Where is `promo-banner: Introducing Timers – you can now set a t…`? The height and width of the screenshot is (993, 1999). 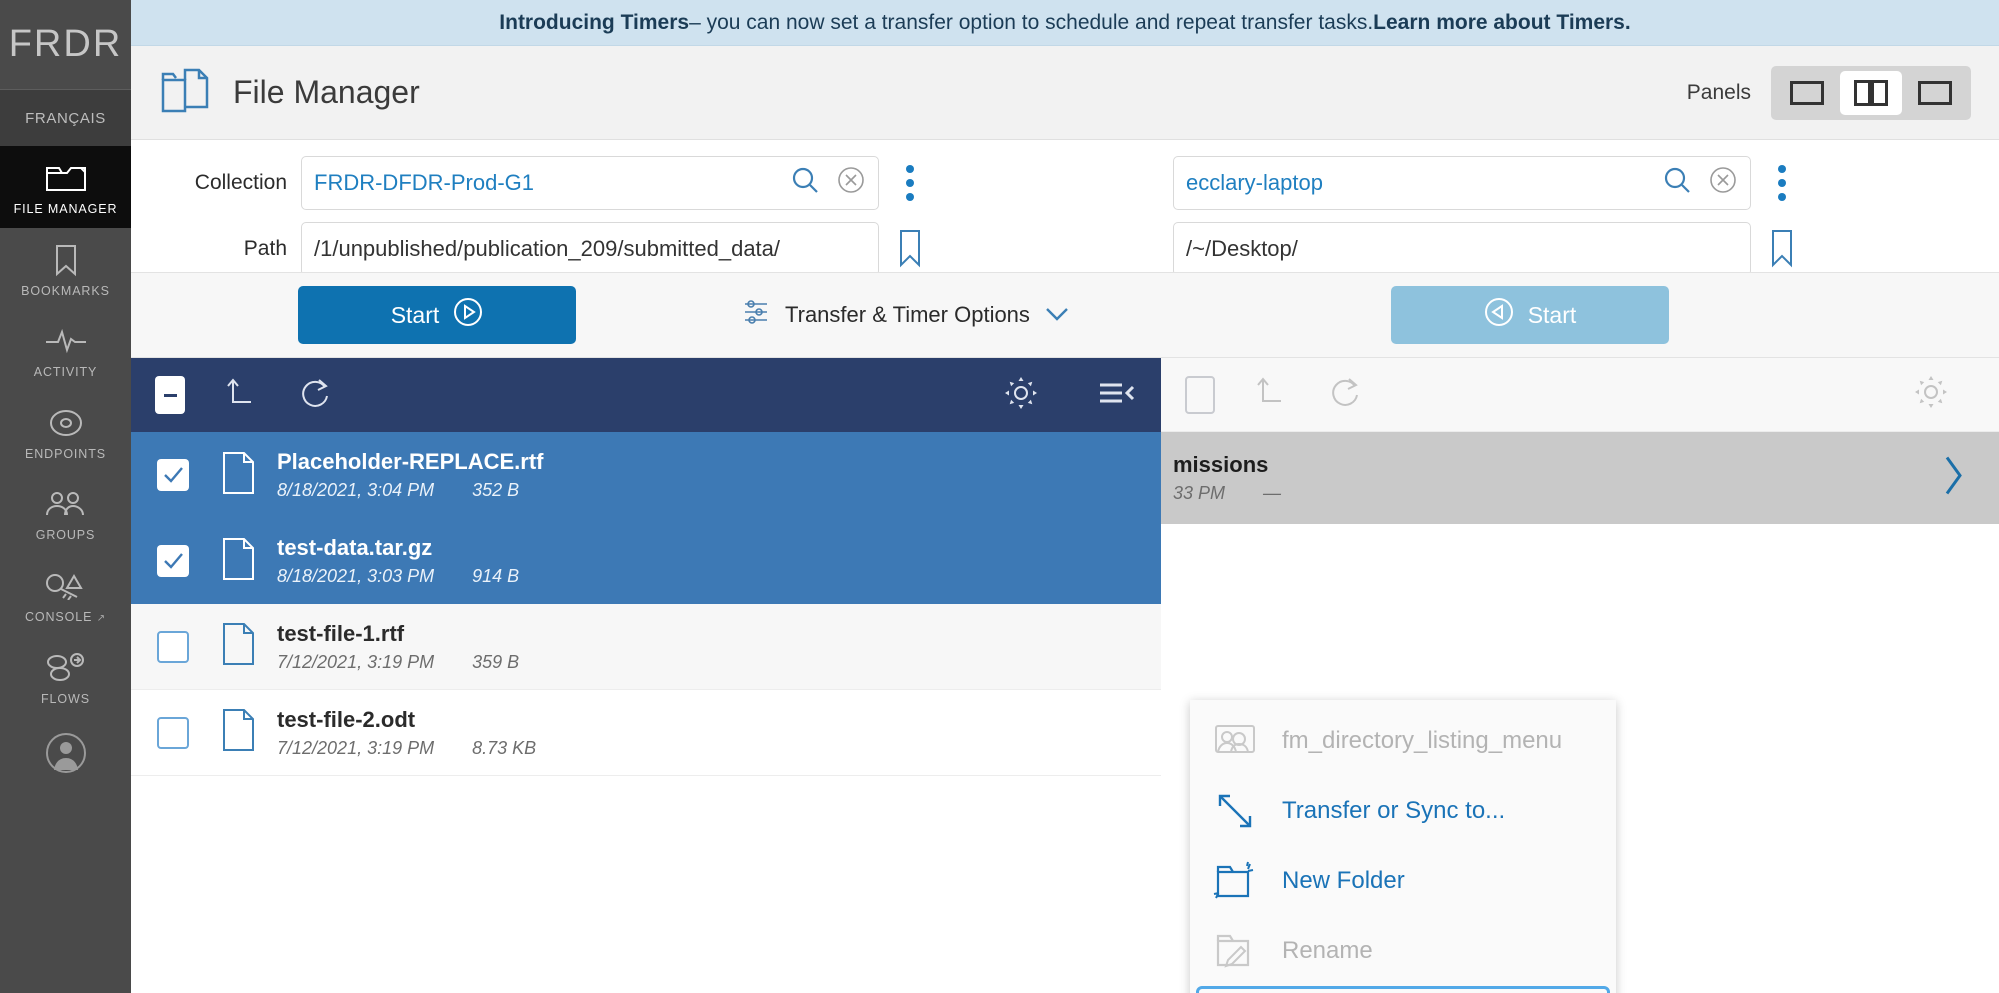
promo-banner: Introducing Timers – you can now set a t… is located at coordinates (1065, 23).